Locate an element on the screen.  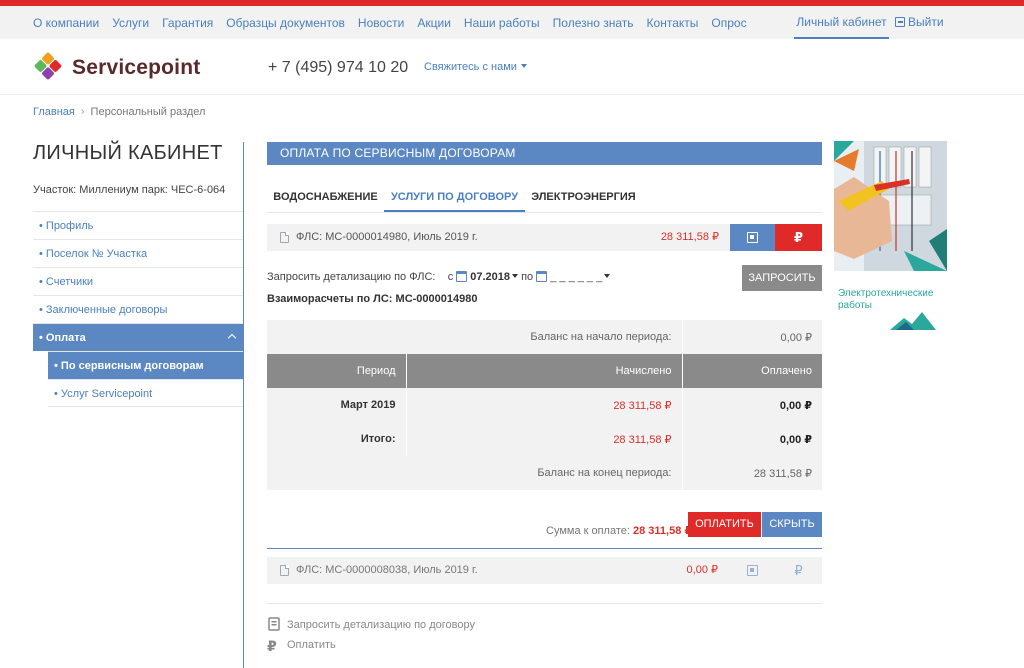
tab-contract-services: УСЛУГИ ПО ДОГОВОРУ is located at coordinates (454, 197).